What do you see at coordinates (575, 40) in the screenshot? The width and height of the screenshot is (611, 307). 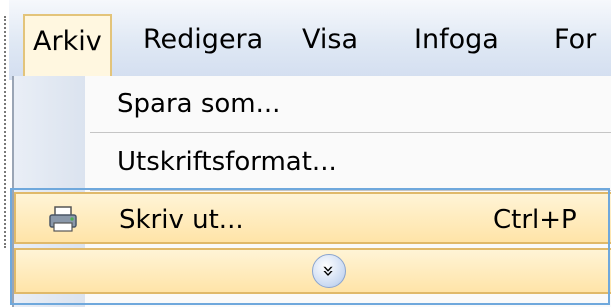 I see `menu-format-truncated: For` at bounding box center [575, 40].